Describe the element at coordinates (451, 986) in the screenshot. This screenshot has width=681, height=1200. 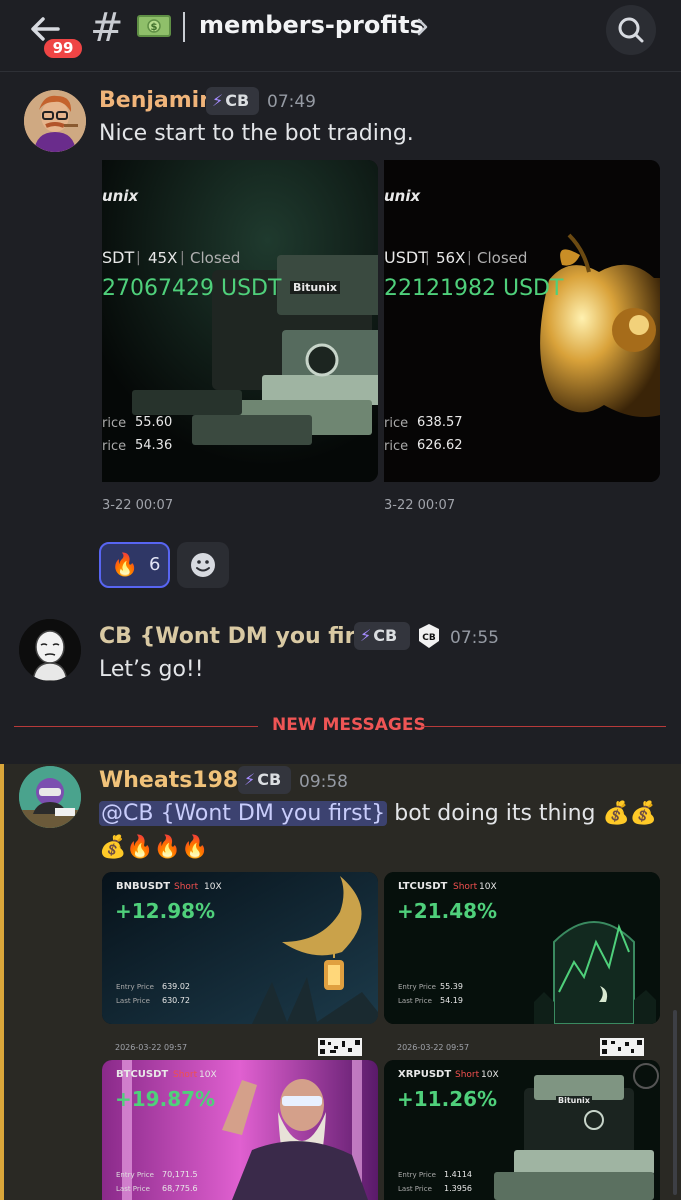
I see `entry-price-value: 55.39` at that location.